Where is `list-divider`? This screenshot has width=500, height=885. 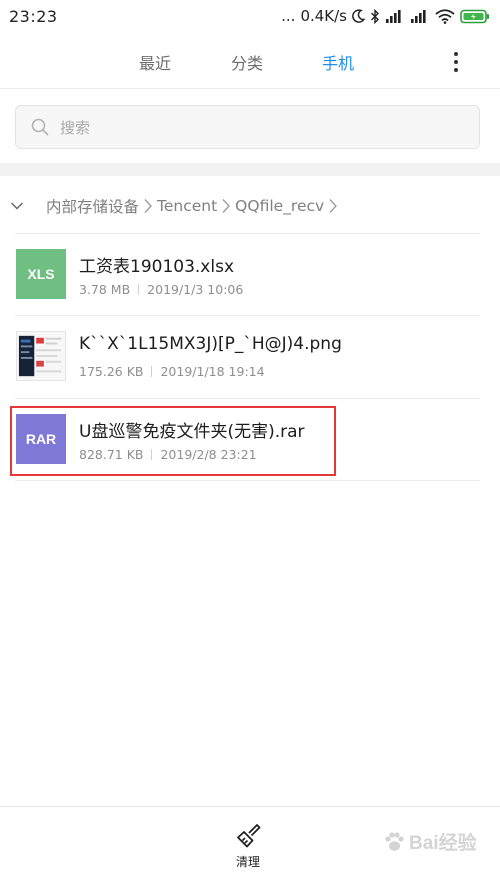 list-divider is located at coordinates (247, 480).